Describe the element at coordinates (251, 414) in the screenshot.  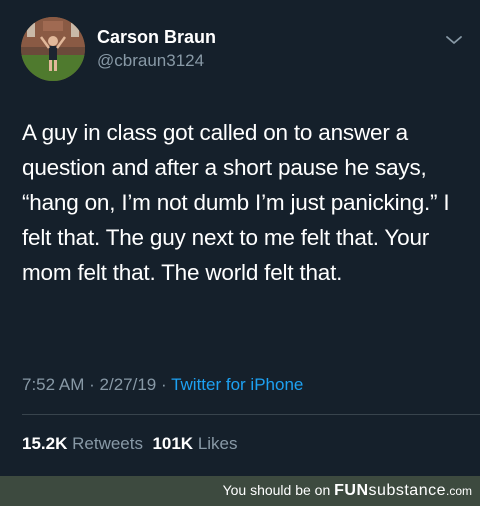
I see `divider` at that location.